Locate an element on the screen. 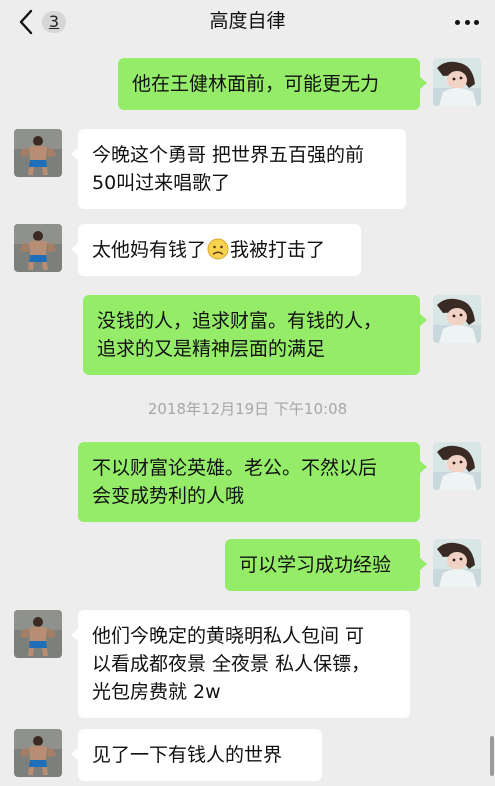 The image size is (495, 786). scrollbar is located at coordinates (492, 756).